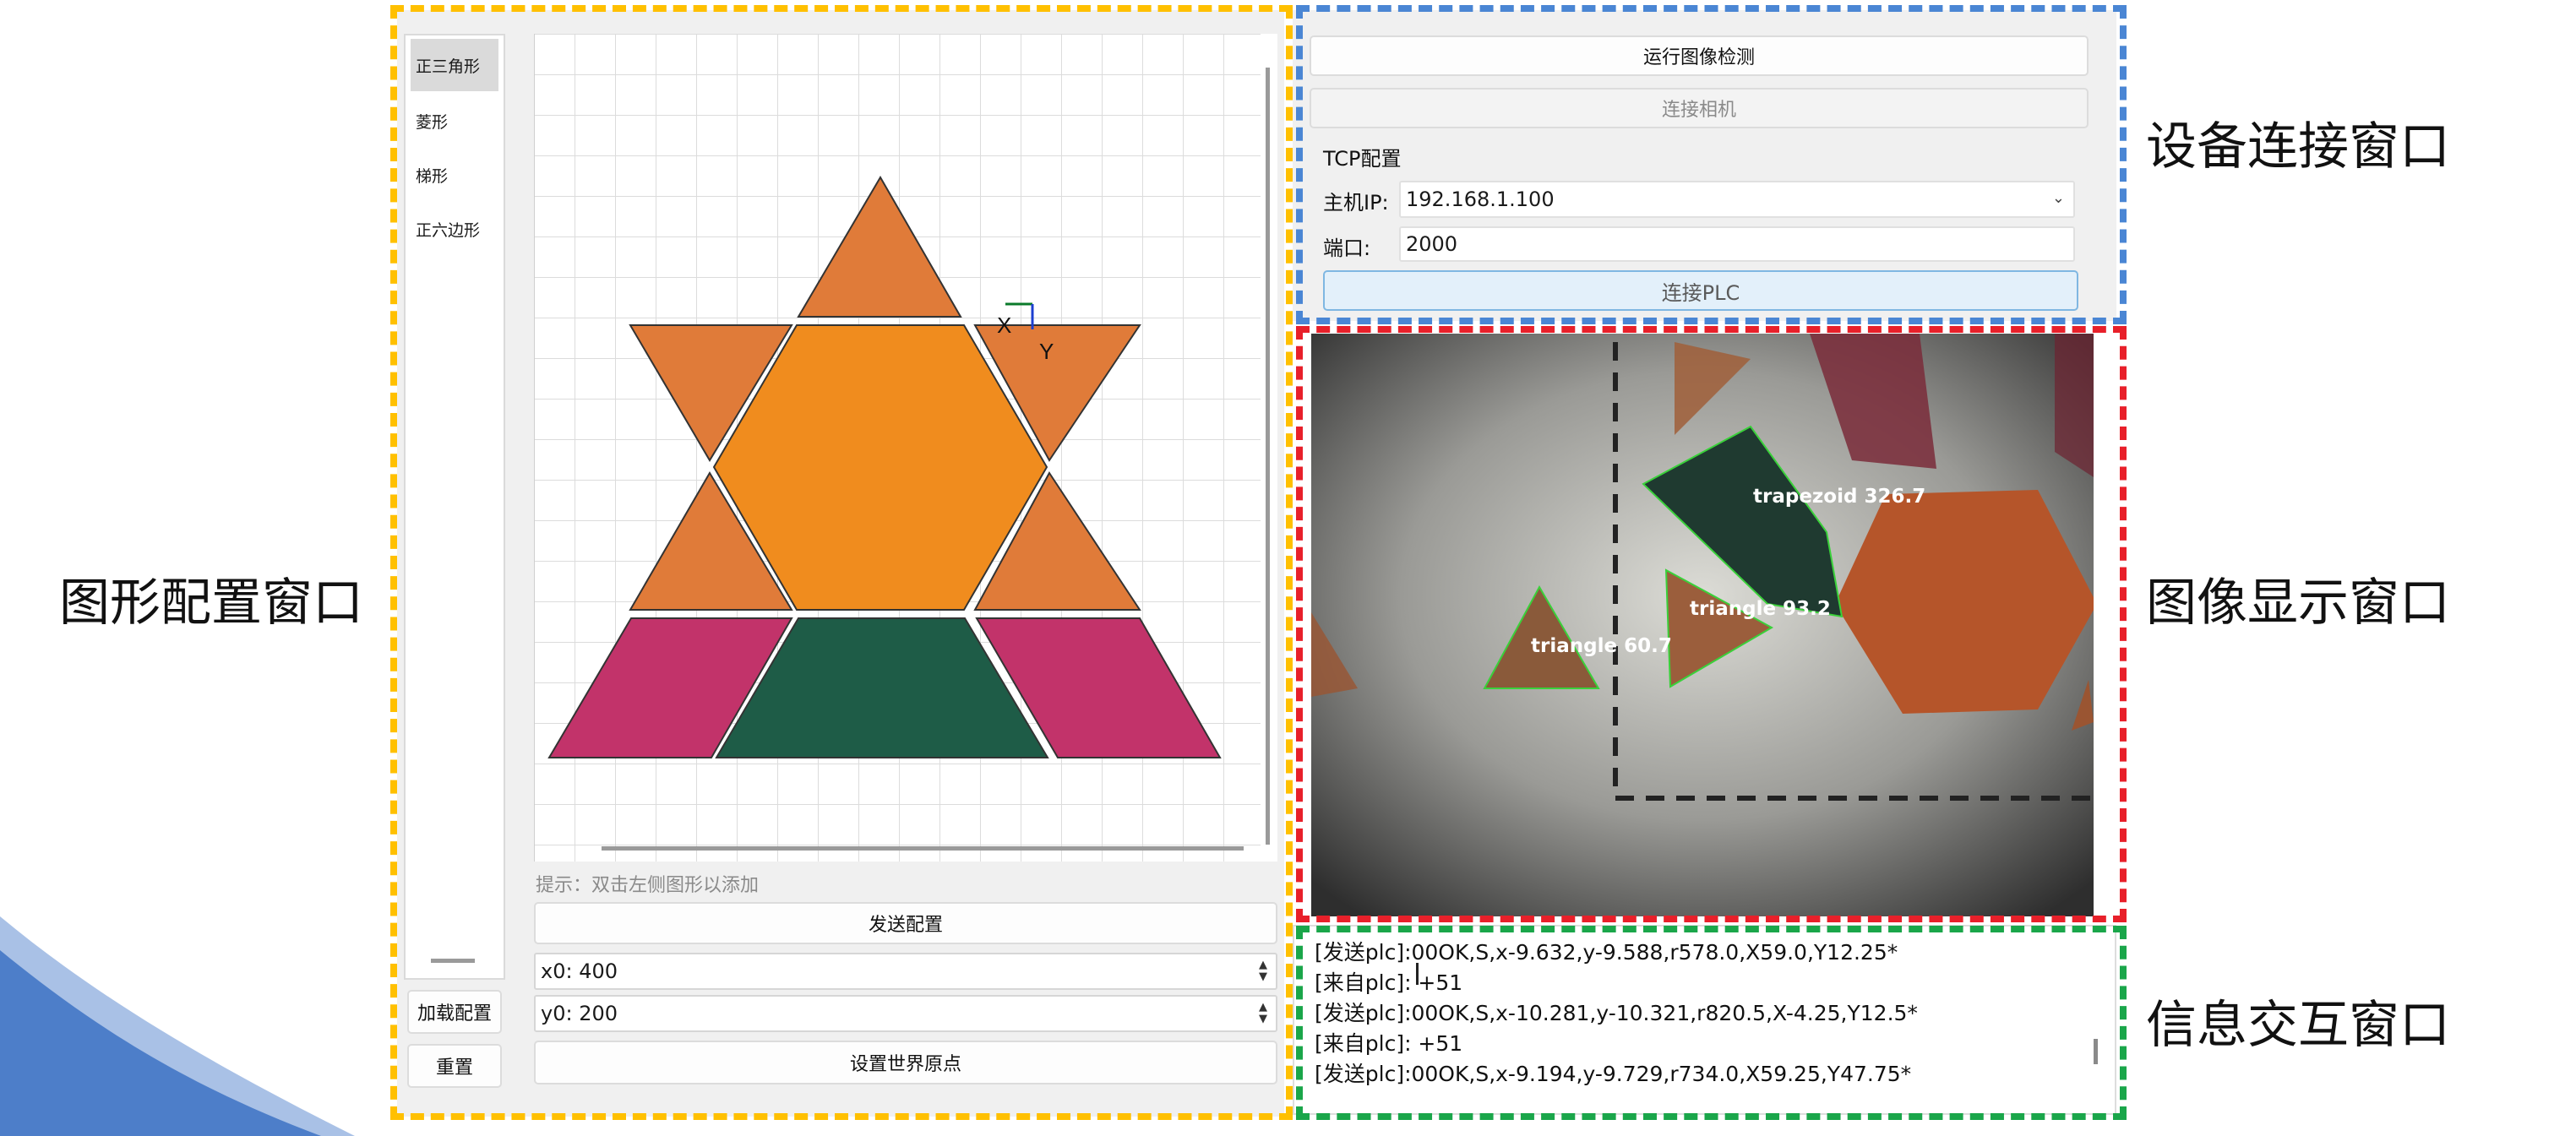 Image resolution: width=2576 pixels, height=1136 pixels. What do you see at coordinates (455, 1012) in the screenshot?
I see `load-config-button: 加载配置` at bounding box center [455, 1012].